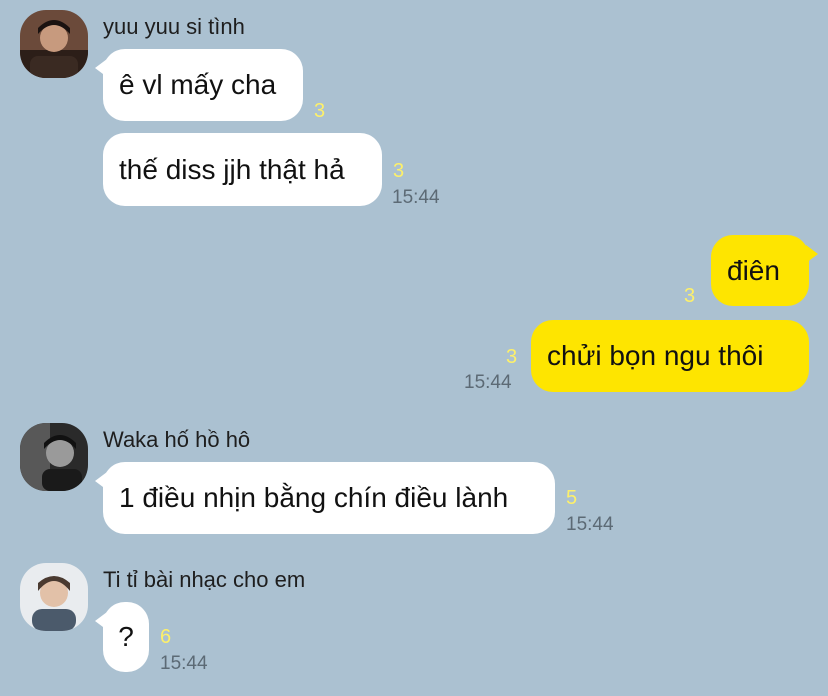 This screenshot has width=828, height=696. What do you see at coordinates (753, 270) in the screenshot?
I see `message-text: điên` at bounding box center [753, 270].